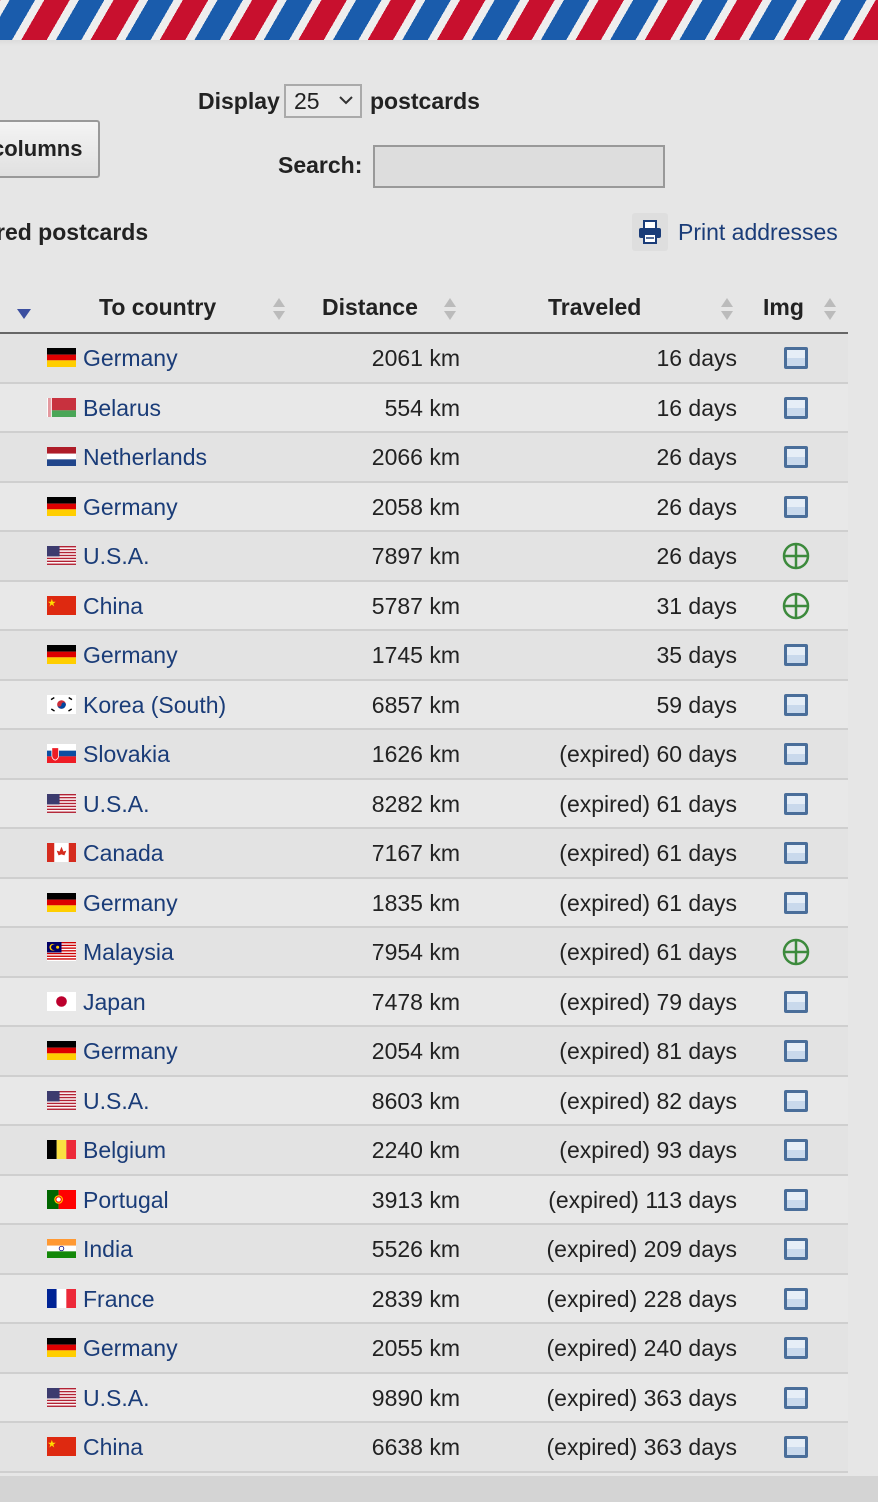 The height and width of the screenshot is (1502, 878). I want to click on distance-cell: 2061 km, so click(415, 358).